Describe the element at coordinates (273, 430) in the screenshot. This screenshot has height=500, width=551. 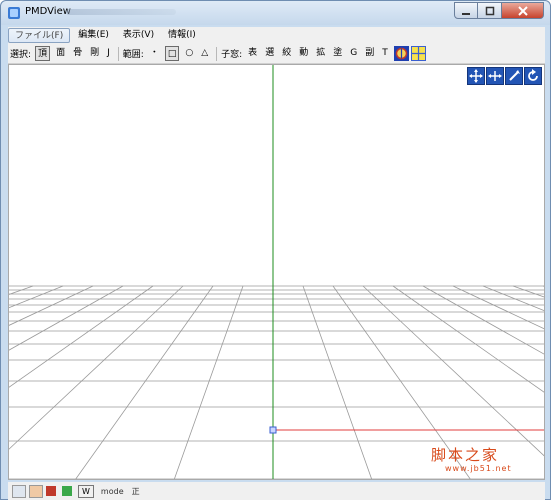
I see `origin-marker` at that location.